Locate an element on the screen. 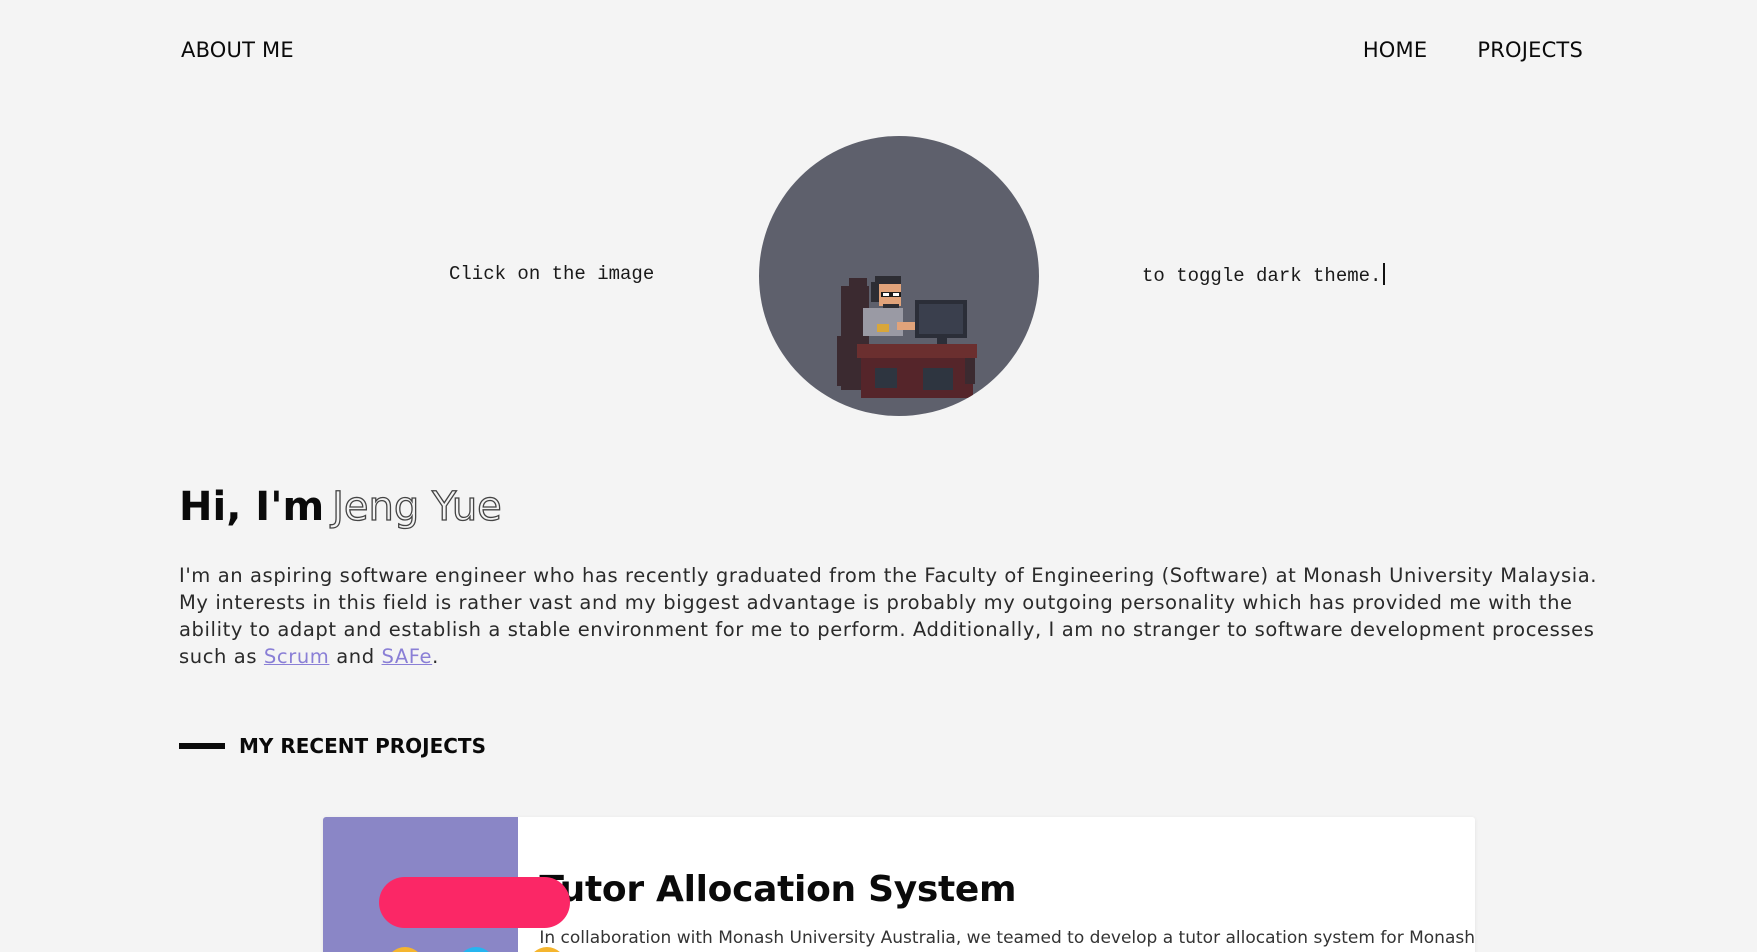 This screenshot has height=952, width=1757. project-title: Tutor Allocation System is located at coordinates (778, 889).